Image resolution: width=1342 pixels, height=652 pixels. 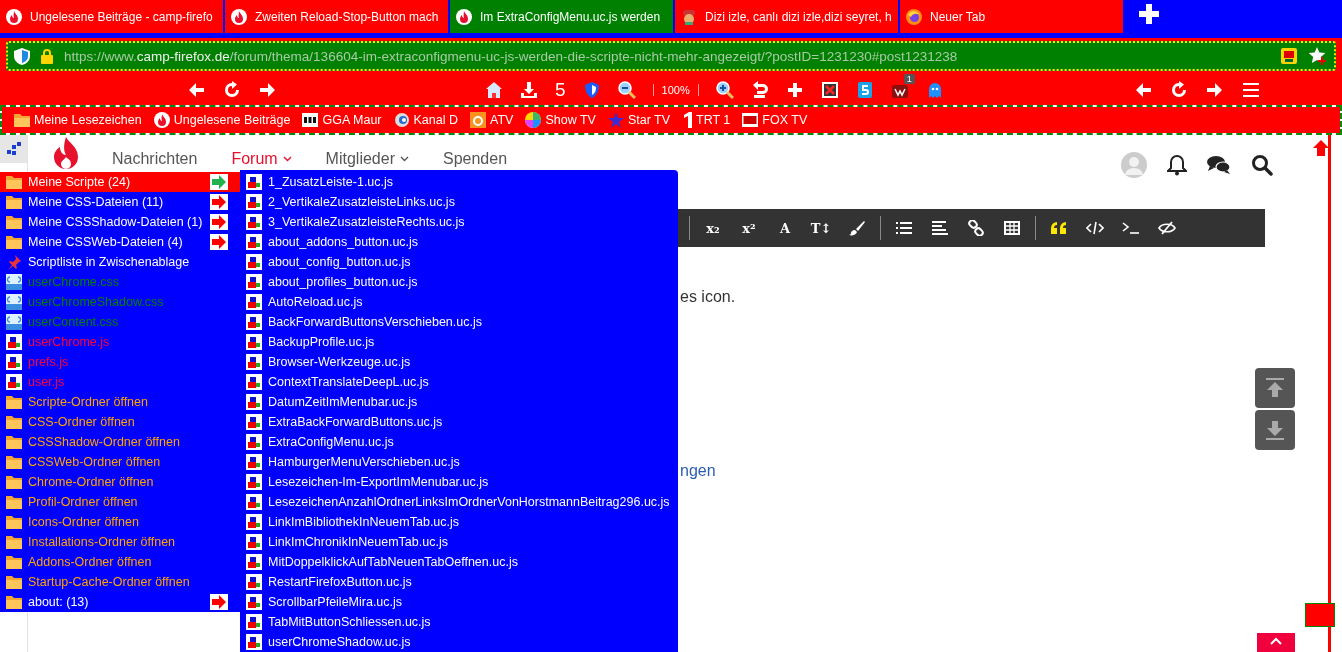 I want to click on menu-item: ExtraConfigMenu.uc.js, so click(x=459, y=442).